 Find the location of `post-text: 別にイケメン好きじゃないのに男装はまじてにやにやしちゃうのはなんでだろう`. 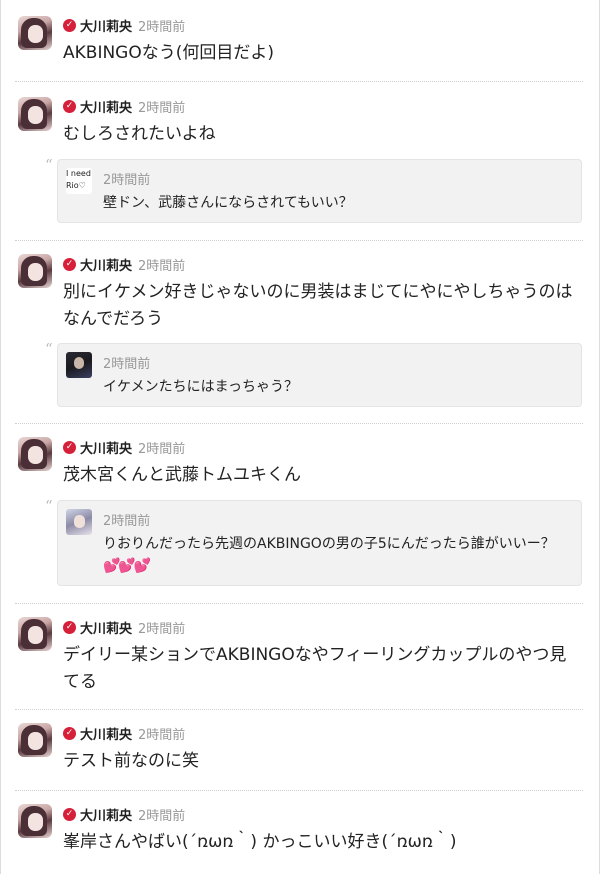

post-text: 別にイケメン好きじゃないのに男装はまじてにやにやしちゃうのはなんでだろう is located at coordinates (318, 305).